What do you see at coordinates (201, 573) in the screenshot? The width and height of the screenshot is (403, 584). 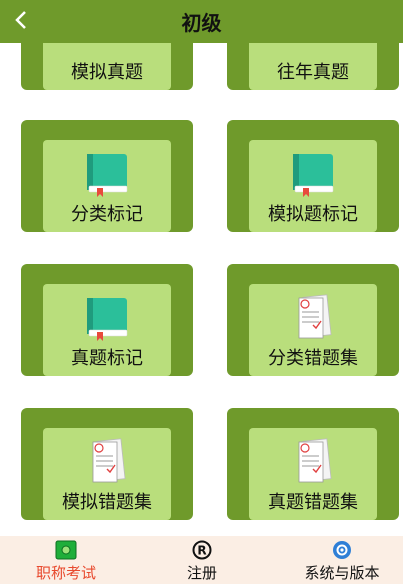 I see `tab-label: 注册` at bounding box center [201, 573].